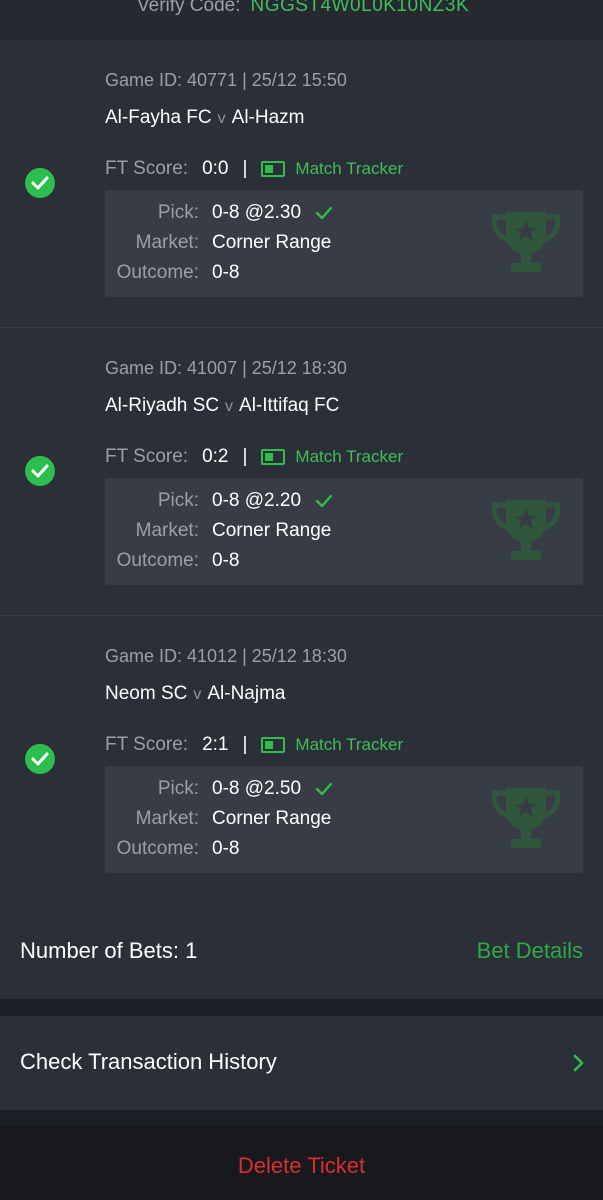 The image size is (603, 1200). Describe the element at coordinates (254, 745) in the screenshot. I see `score-row: FT Score: 2:1 | Match Tracker` at that location.